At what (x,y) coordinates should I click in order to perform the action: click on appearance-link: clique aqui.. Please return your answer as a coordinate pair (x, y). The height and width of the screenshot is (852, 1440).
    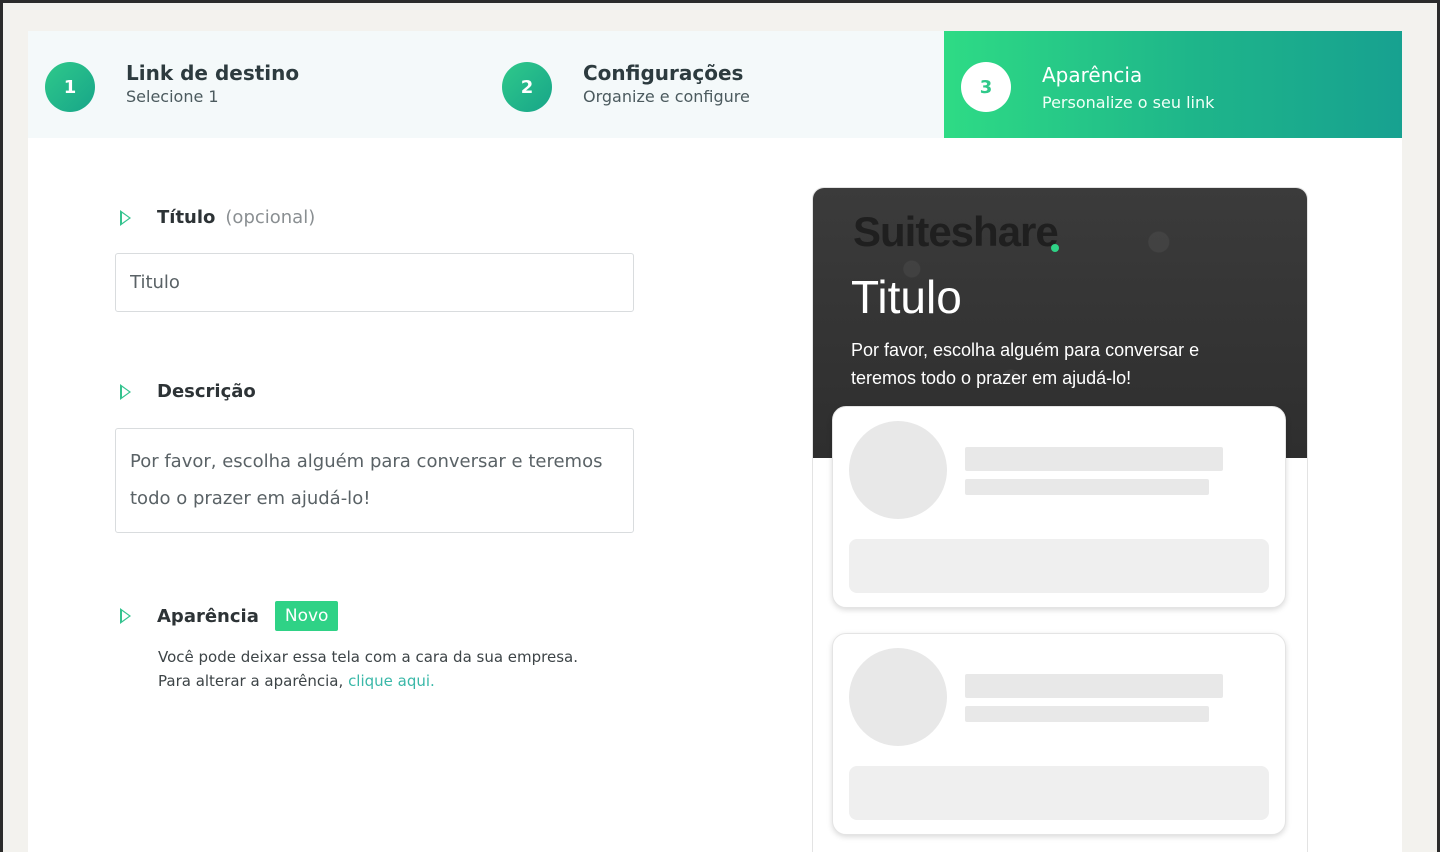
    Looking at the image, I should click on (391, 681).